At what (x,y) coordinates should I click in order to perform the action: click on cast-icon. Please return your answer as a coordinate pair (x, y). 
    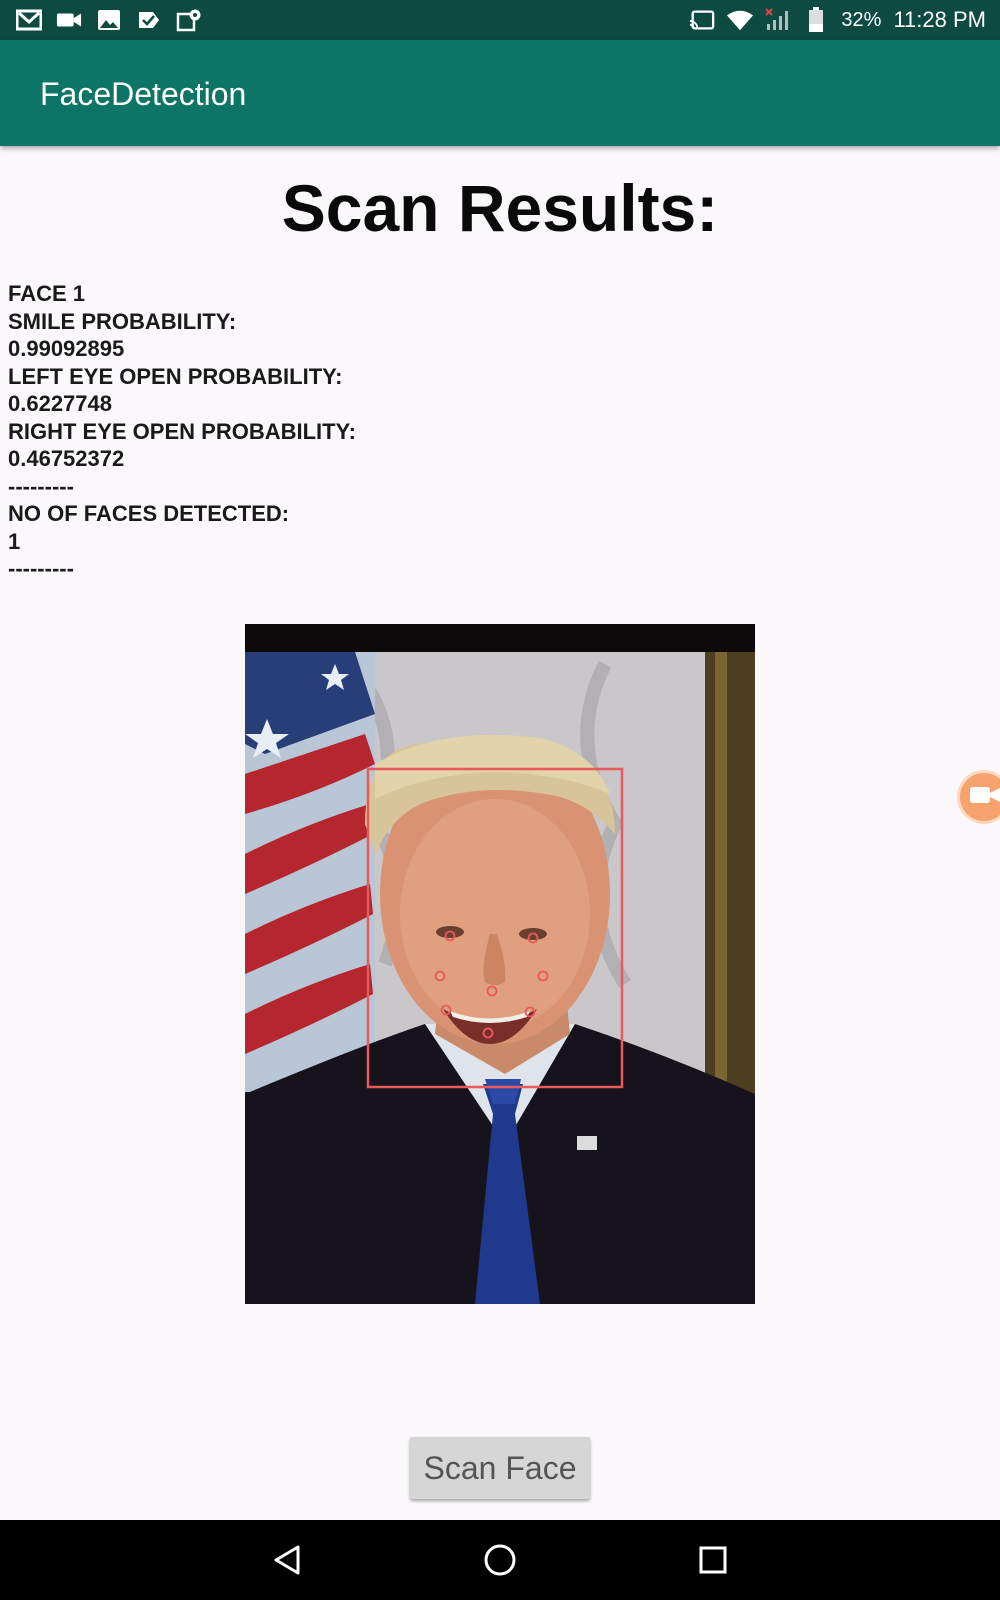
    Looking at the image, I should click on (702, 20).